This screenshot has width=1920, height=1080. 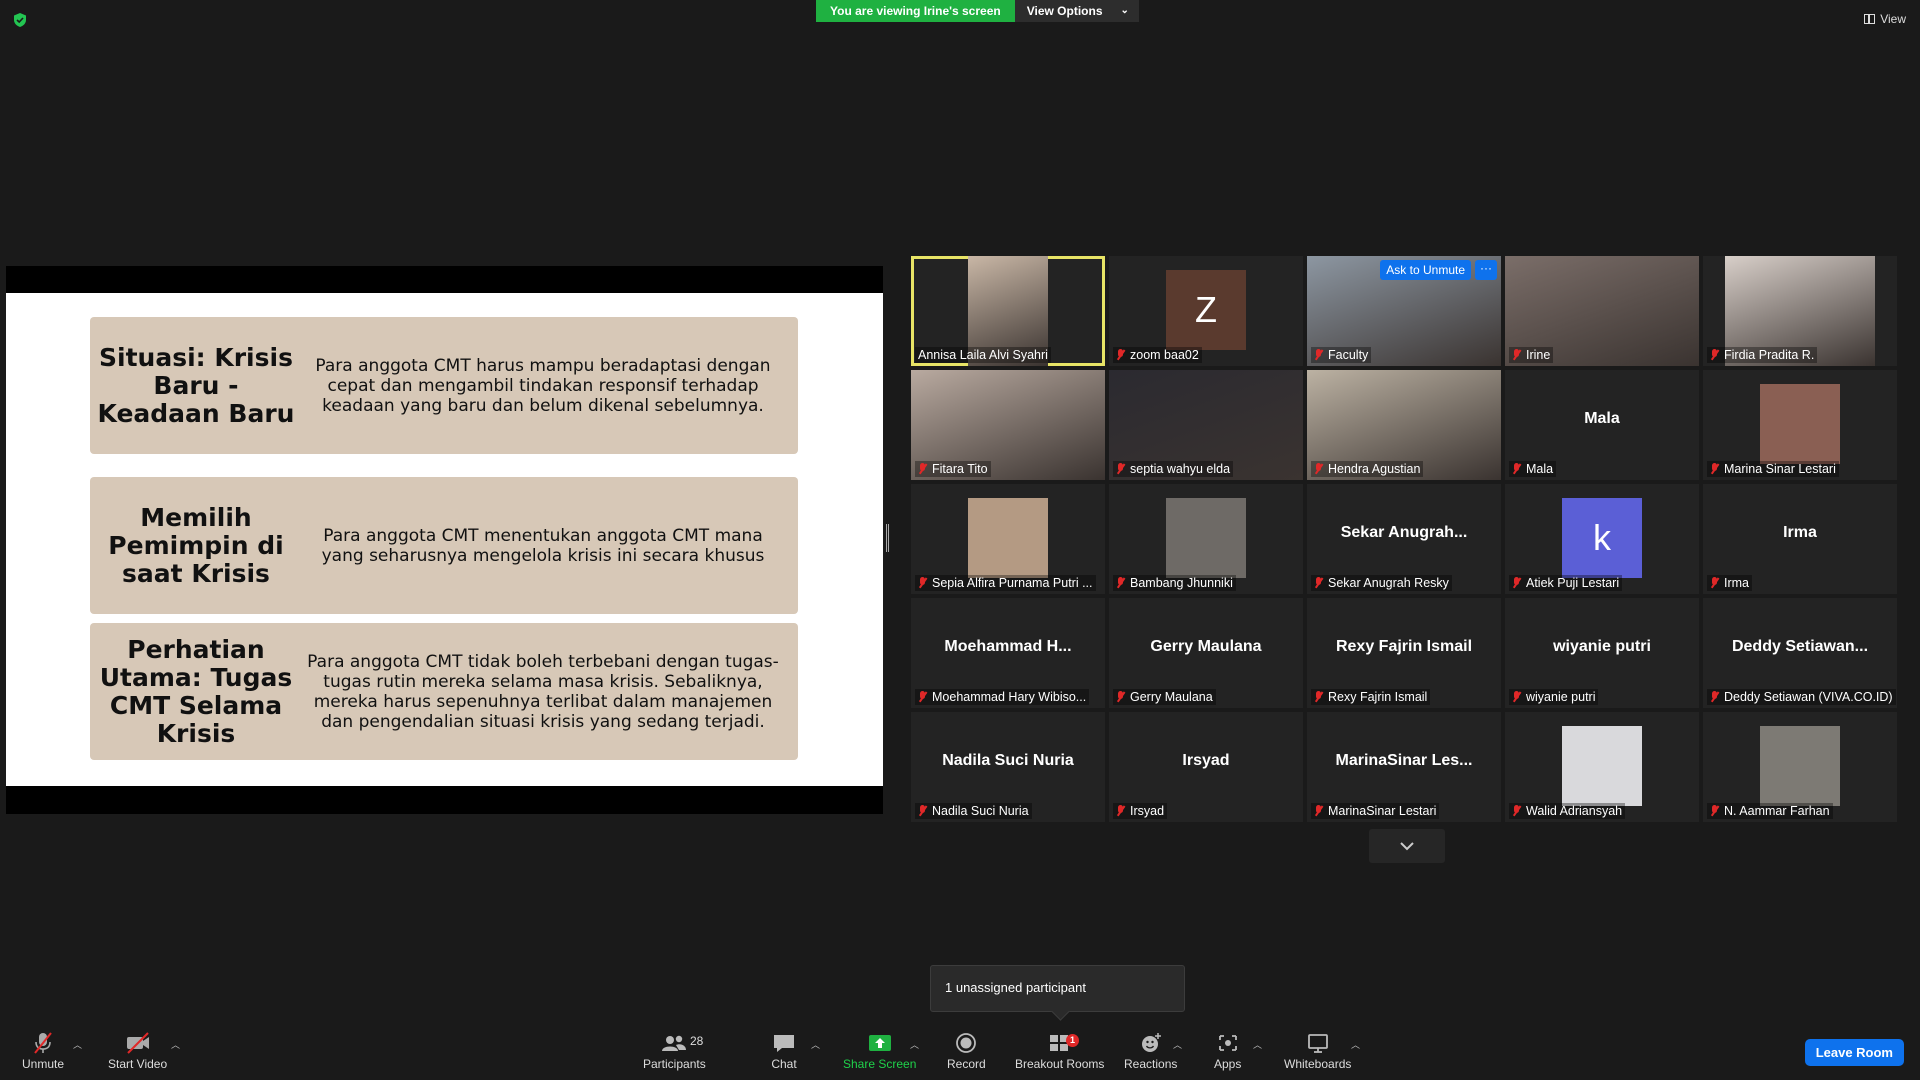 What do you see at coordinates (1227, 1050) in the screenshot?
I see `apps-button: Apps` at bounding box center [1227, 1050].